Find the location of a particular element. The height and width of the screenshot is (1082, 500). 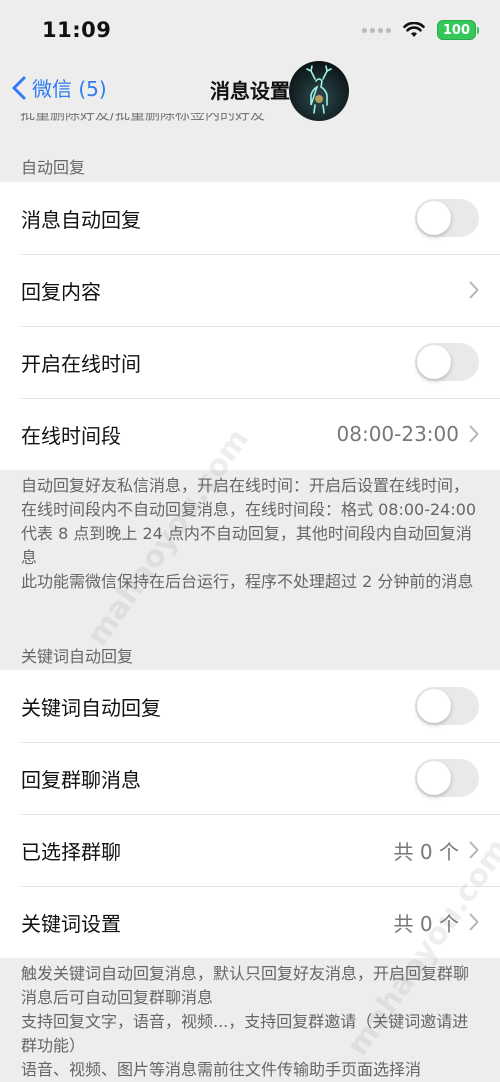

row-label: 关键词设置 is located at coordinates (71, 923).